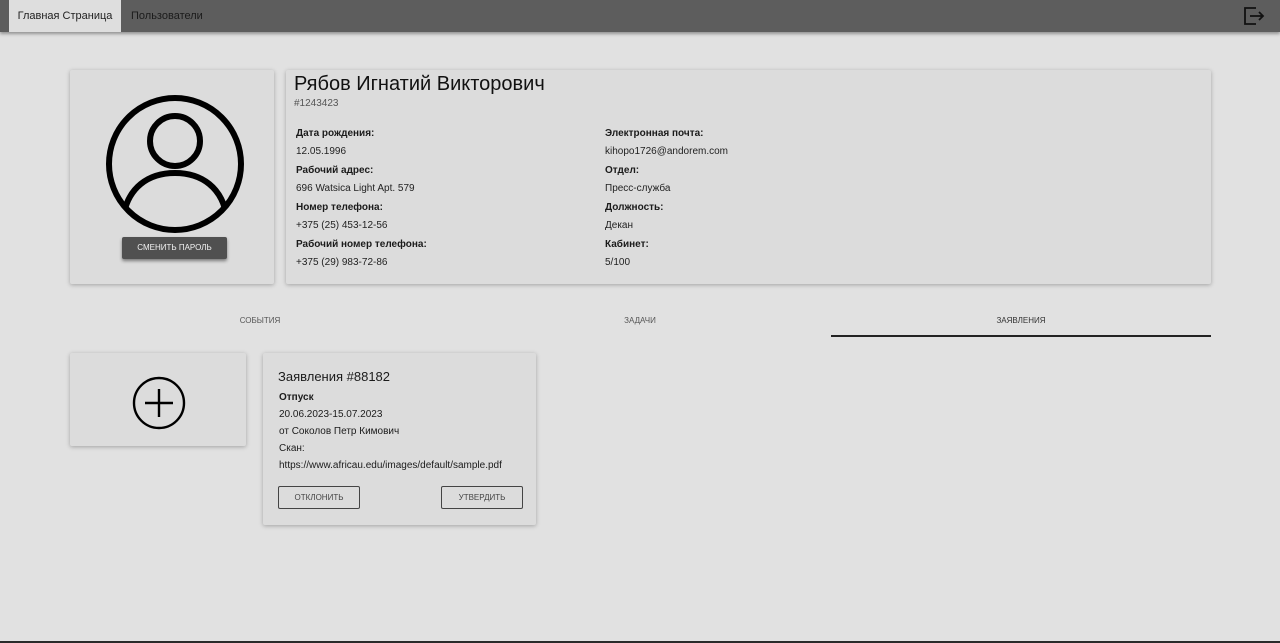 The height and width of the screenshot is (643, 1280). What do you see at coordinates (260, 323) in the screenshot?
I see `tab-events: События` at bounding box center [260, 323].